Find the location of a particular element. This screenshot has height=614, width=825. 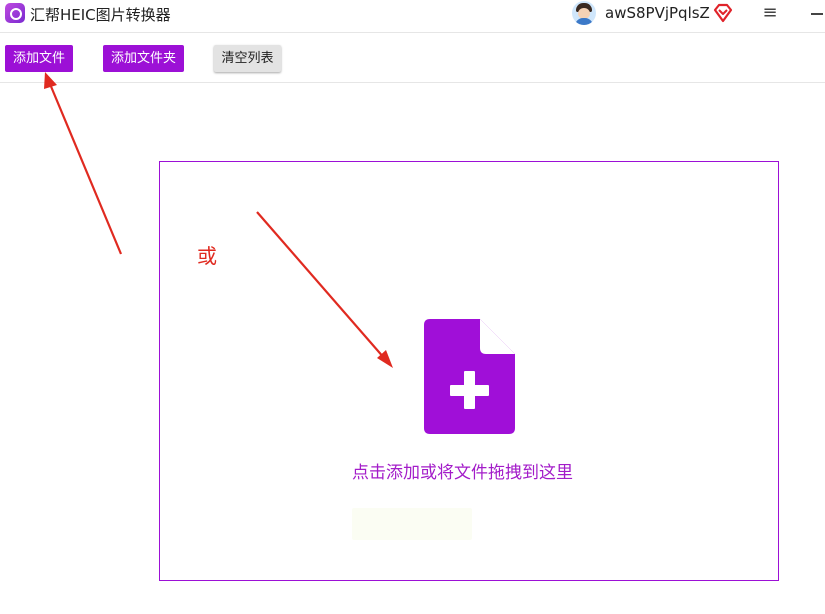

add-folder-button: 添加文件夹 is located at coordinates (143, 58).